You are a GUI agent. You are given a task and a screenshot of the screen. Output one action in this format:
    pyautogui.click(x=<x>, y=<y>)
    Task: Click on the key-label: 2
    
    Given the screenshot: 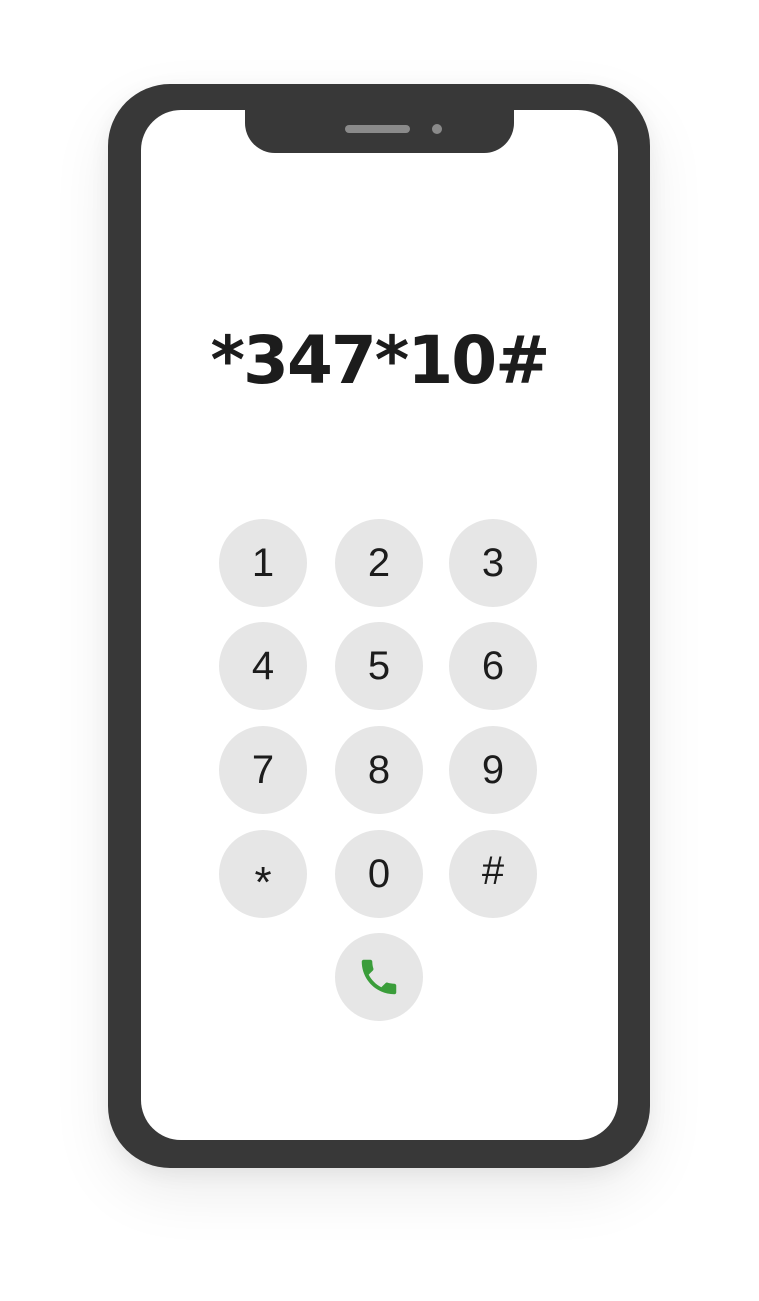 What is the action you would take?
    pyautogui.click(x=379, y=563)
    